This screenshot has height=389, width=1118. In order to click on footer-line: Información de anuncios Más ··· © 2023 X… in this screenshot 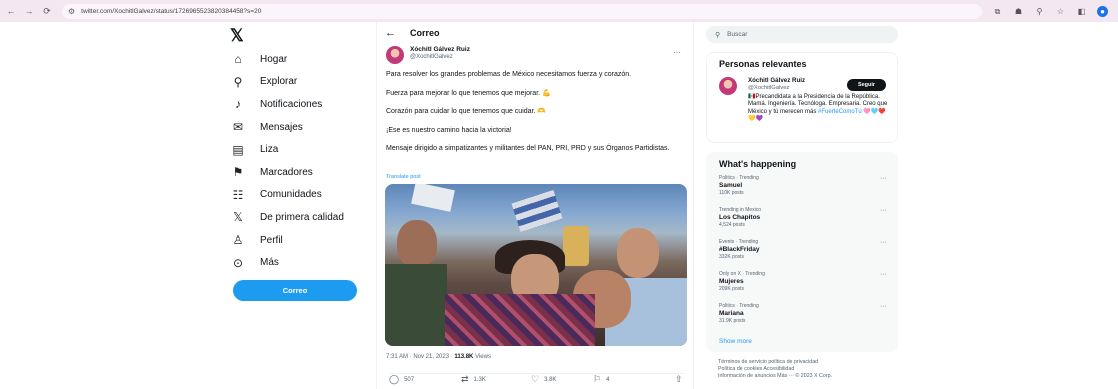, I will do `click(808, 376)`.